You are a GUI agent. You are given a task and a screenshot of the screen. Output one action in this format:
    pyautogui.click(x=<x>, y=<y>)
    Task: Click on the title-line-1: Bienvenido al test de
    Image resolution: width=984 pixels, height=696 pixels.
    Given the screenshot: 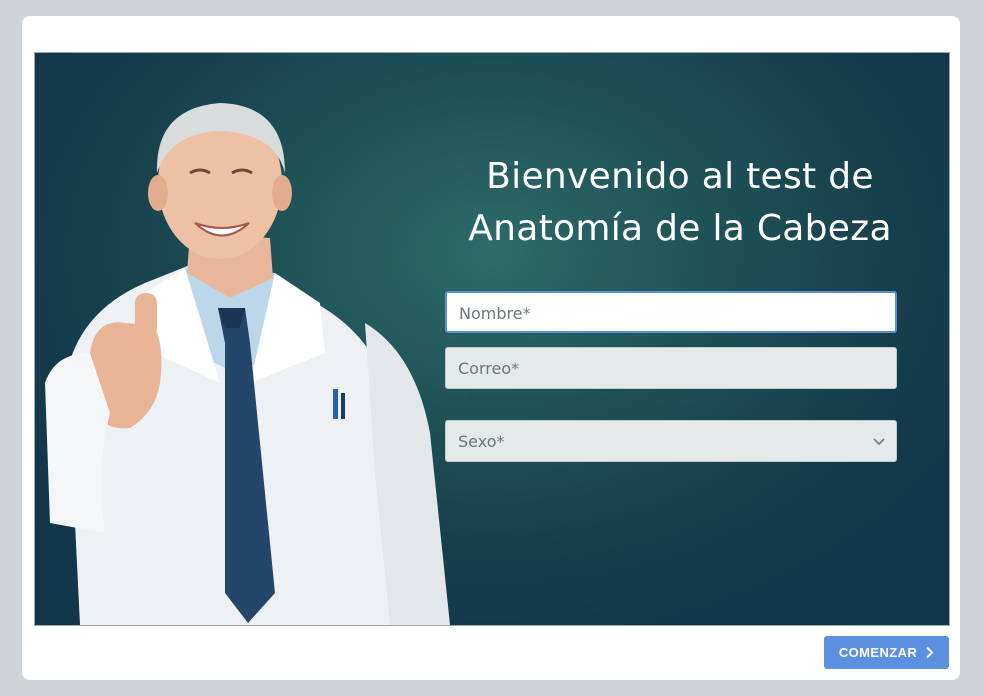 What is the action you would take?
    pyautogui.click(x=680, y=176)
    